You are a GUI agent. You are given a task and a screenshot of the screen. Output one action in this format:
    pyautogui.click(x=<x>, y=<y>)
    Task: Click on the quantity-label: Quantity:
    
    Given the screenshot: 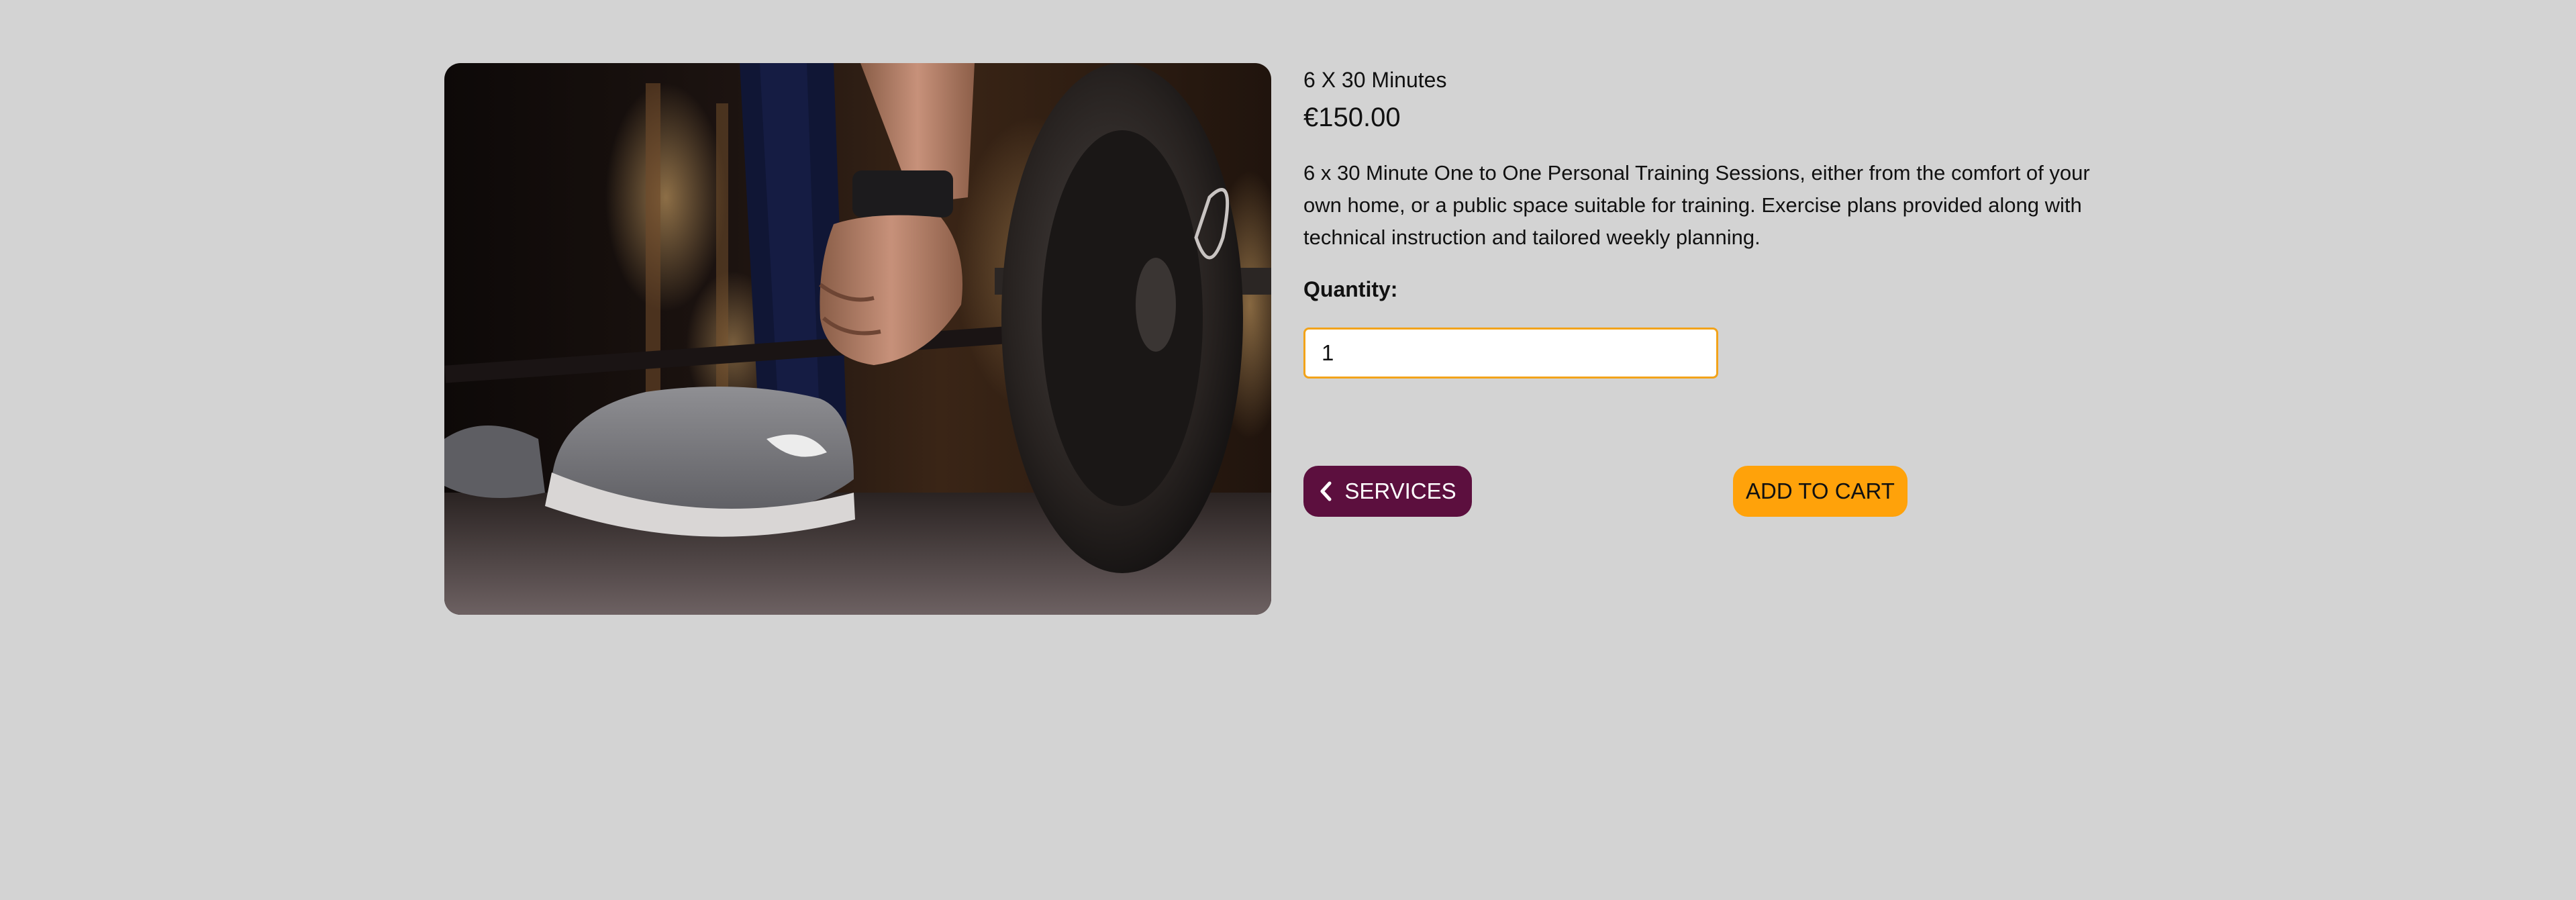 What is the action you would take?
    pyautogui.click(x=1350, y=289)
    